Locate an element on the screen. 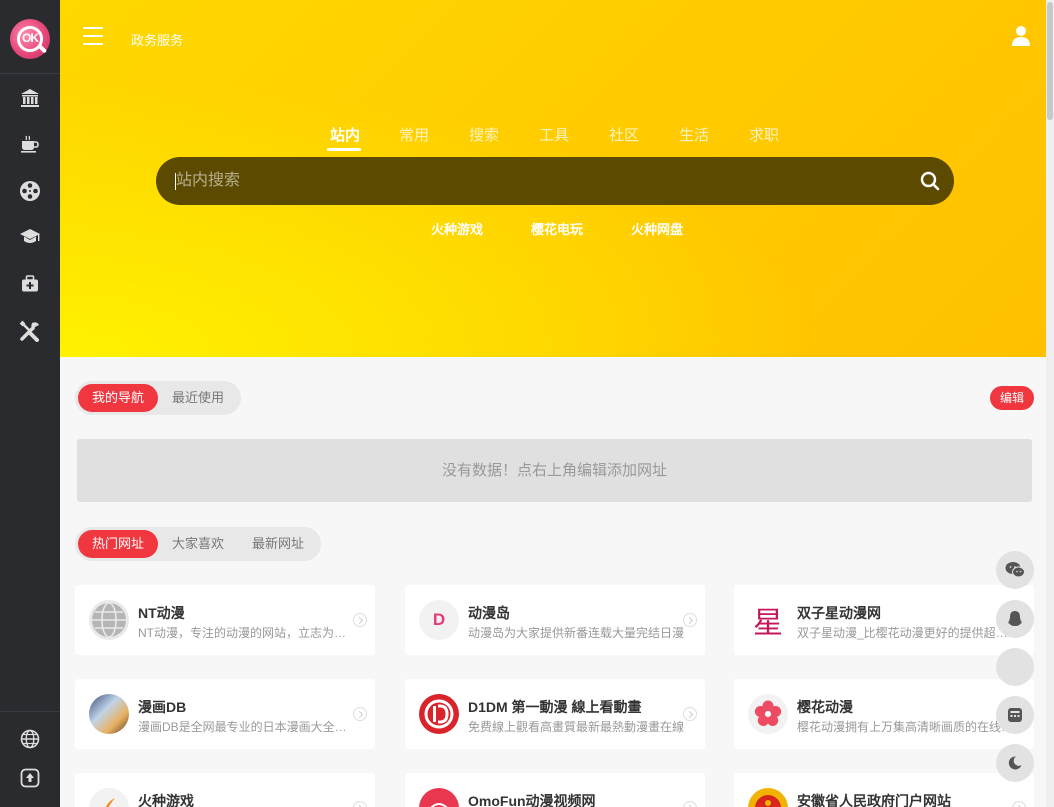  site-card: 樱花动漫 樱花动漫拥有上万集高清晰画质的在线动漫 is located at coordinates (884, 714).